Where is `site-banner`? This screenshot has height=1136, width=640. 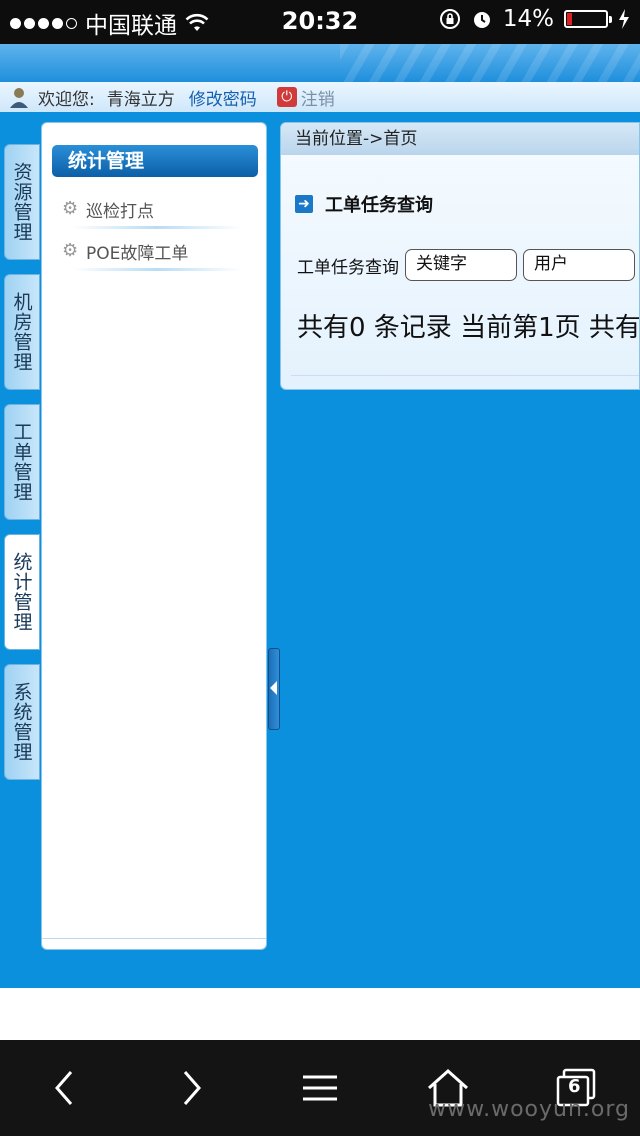 site-banner is located at coordinates (320, 63).